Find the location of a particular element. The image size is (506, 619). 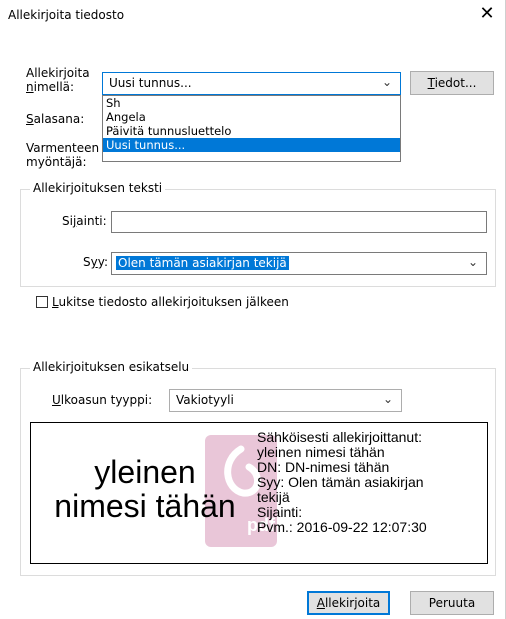

detail-line: DN: DN-nimesi tähän is located at coordinates (323, 467).